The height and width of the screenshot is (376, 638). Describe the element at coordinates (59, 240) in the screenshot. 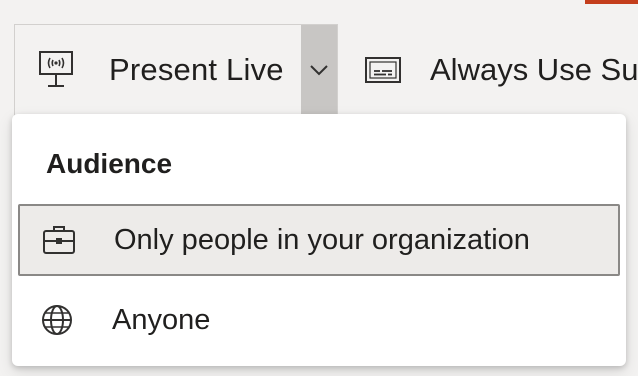

I see `briefcase-icon` at that location.